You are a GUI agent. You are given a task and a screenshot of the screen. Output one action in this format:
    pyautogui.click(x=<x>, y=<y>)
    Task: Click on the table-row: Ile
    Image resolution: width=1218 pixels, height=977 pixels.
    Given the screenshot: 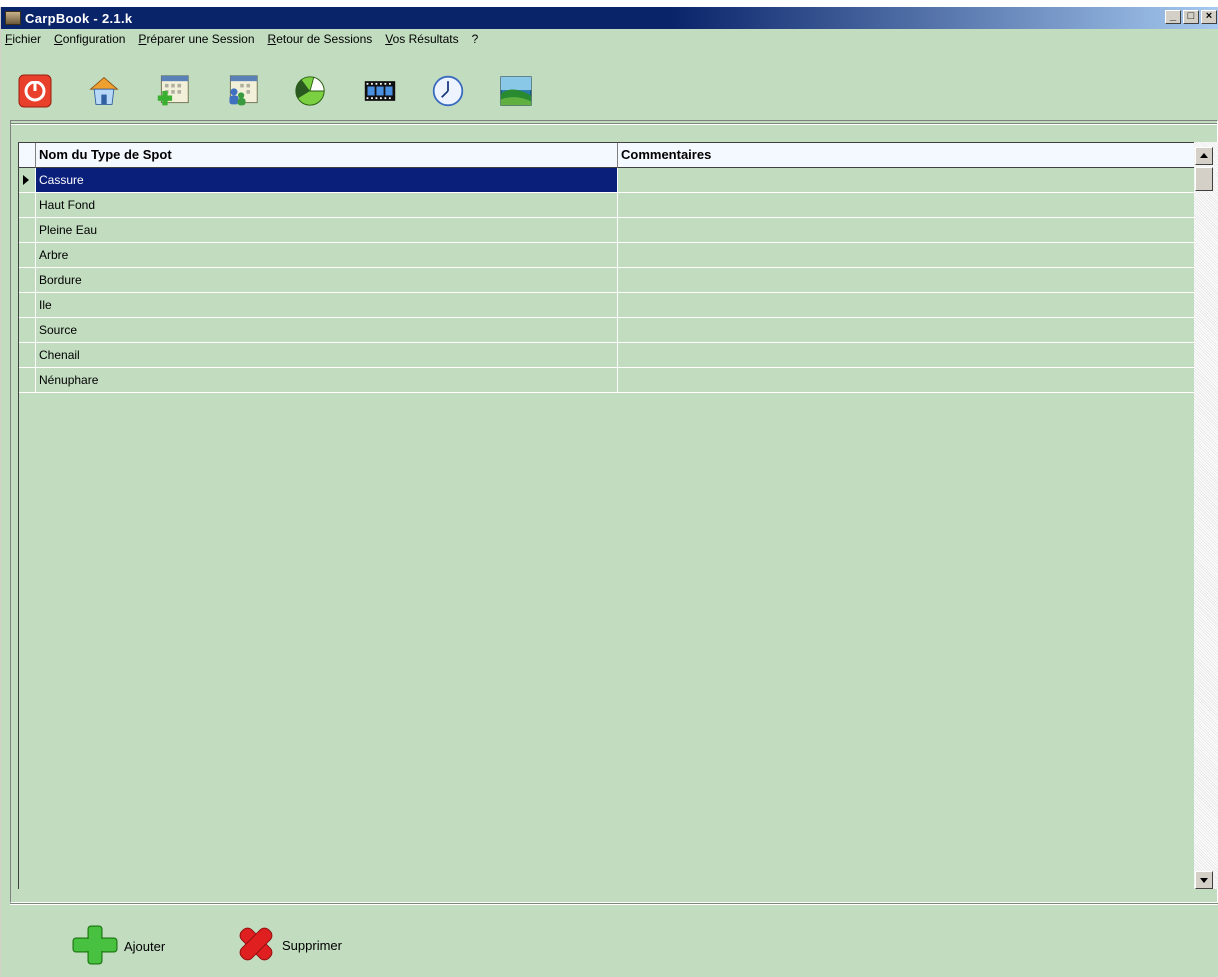 What is the action you would take?
    pyautogui.click(x=606, y=305)
    